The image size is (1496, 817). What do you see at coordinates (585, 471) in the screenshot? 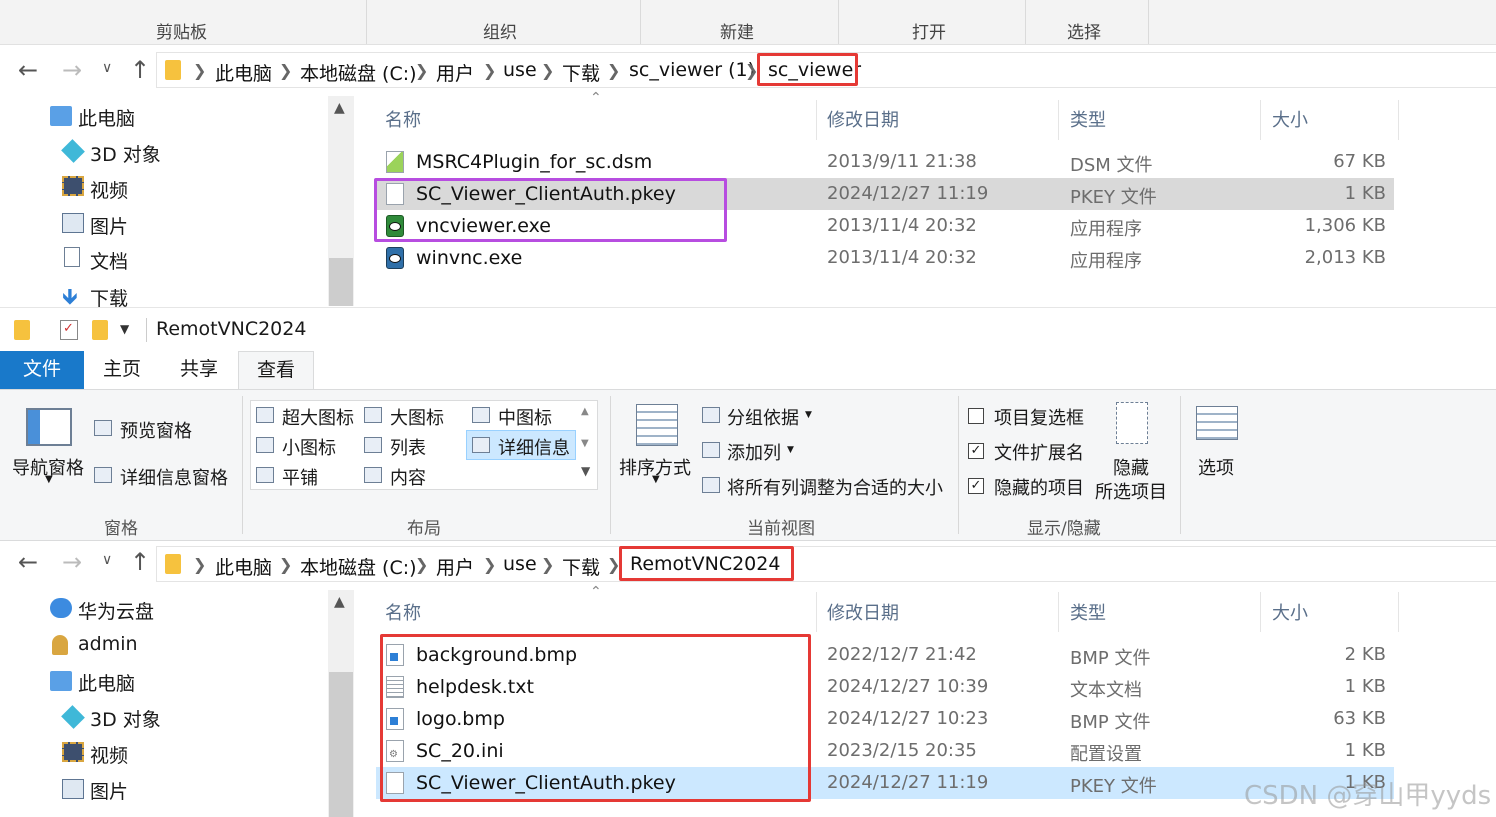
I see `gallery-expand-icon: ▼` at bounding box center [585, 471].